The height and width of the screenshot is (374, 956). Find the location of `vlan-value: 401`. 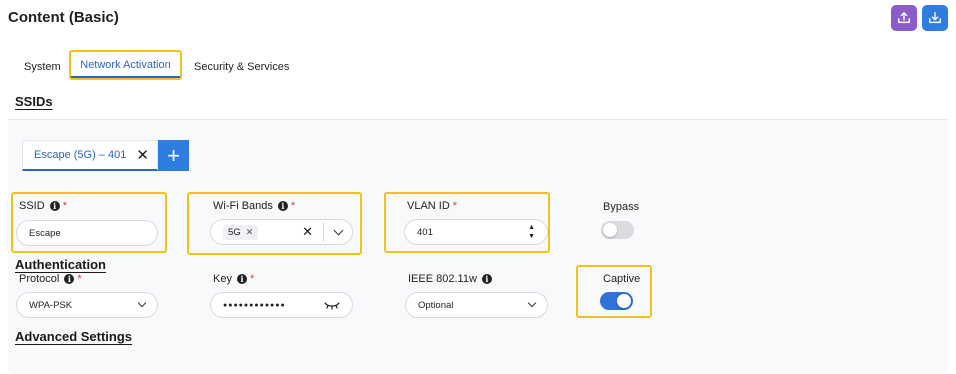

vlan-value: 401 is located at coordinates (425, 232).